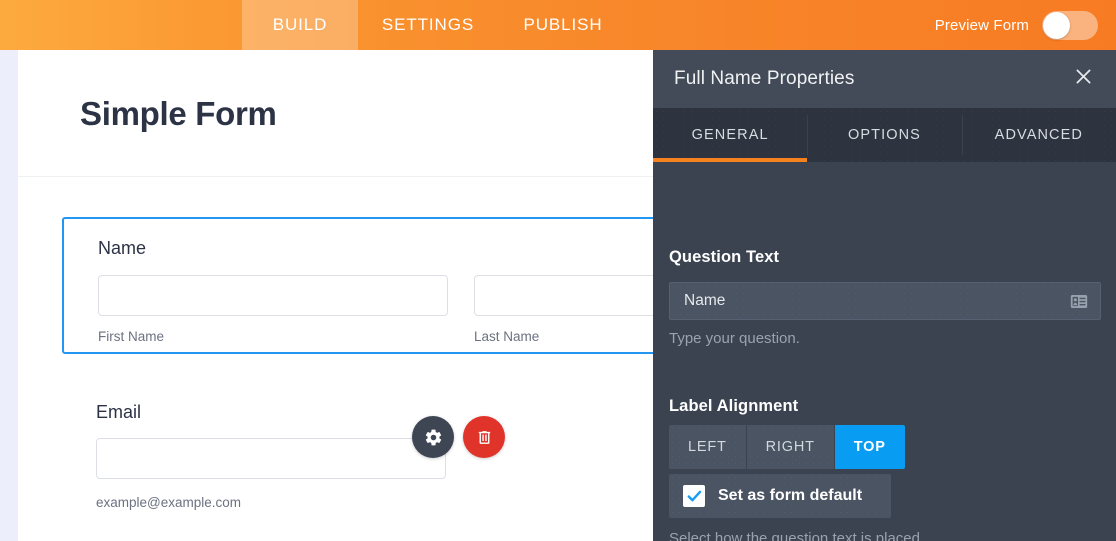  I want to click on panel-tab-advanced-label: ADVANCED, so click(1038, 135).